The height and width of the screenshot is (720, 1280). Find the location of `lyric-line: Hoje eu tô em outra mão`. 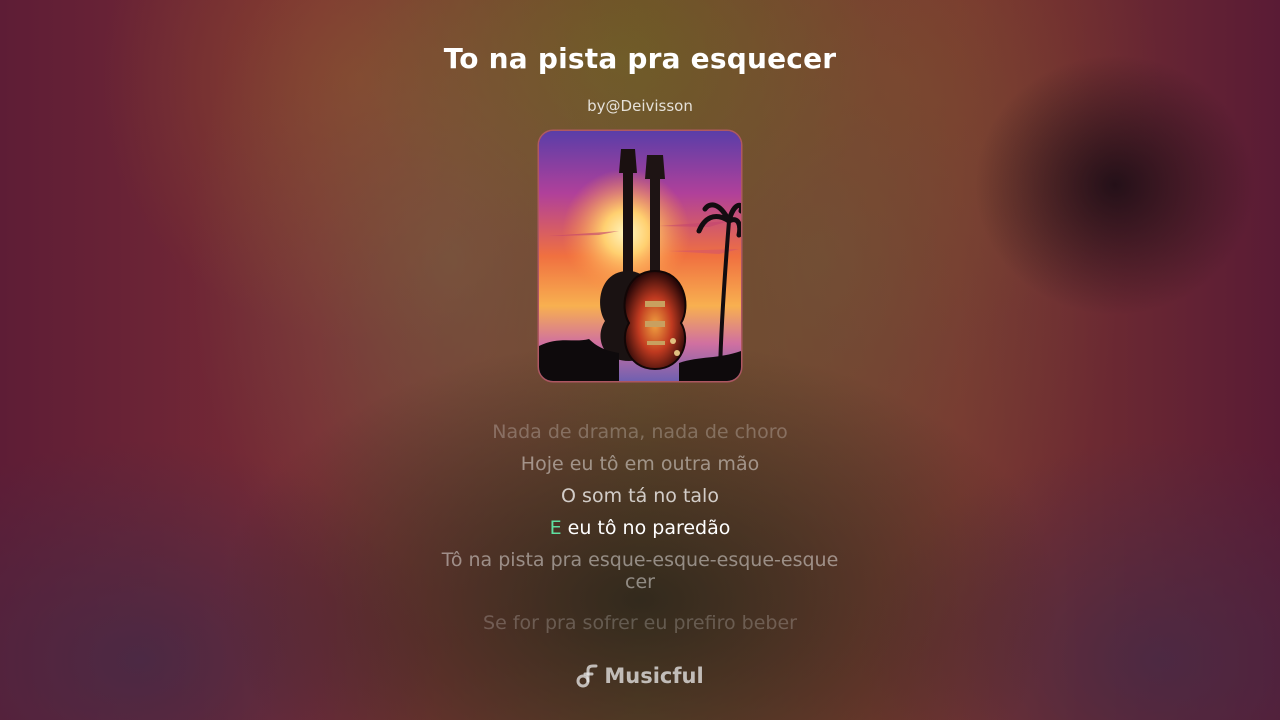

lyric-line: Hoje eu tô em outra mão is located at coordinates (640, 464).